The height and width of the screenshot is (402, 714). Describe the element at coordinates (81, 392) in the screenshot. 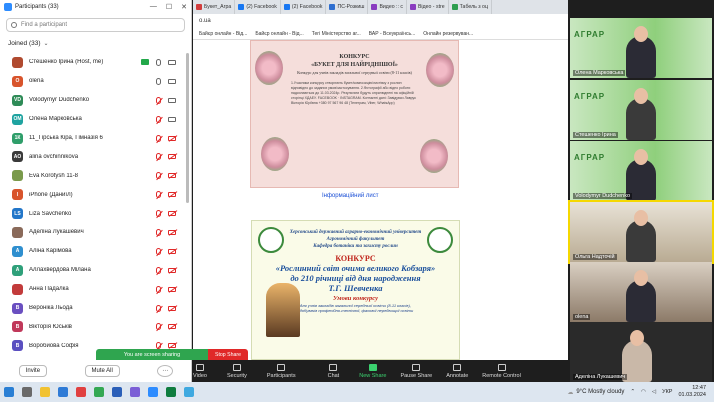

I see `powerpoint-icon` at that location.